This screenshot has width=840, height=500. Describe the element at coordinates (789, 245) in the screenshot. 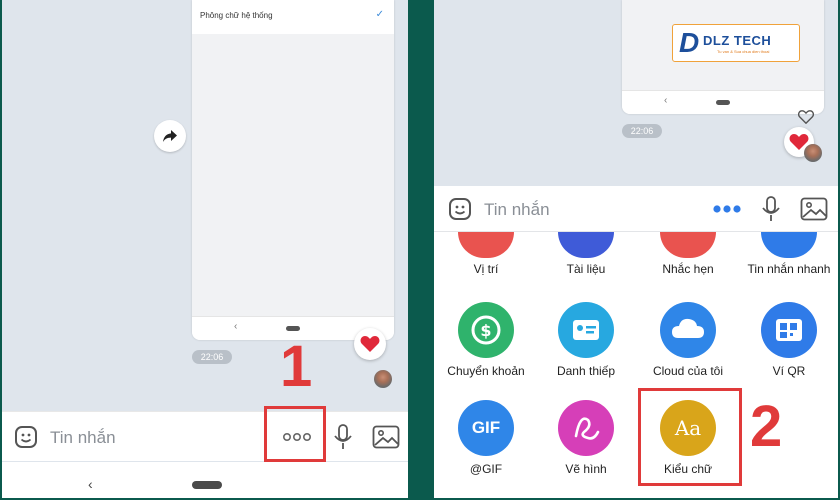

I see `quick-message-icon` at that location.